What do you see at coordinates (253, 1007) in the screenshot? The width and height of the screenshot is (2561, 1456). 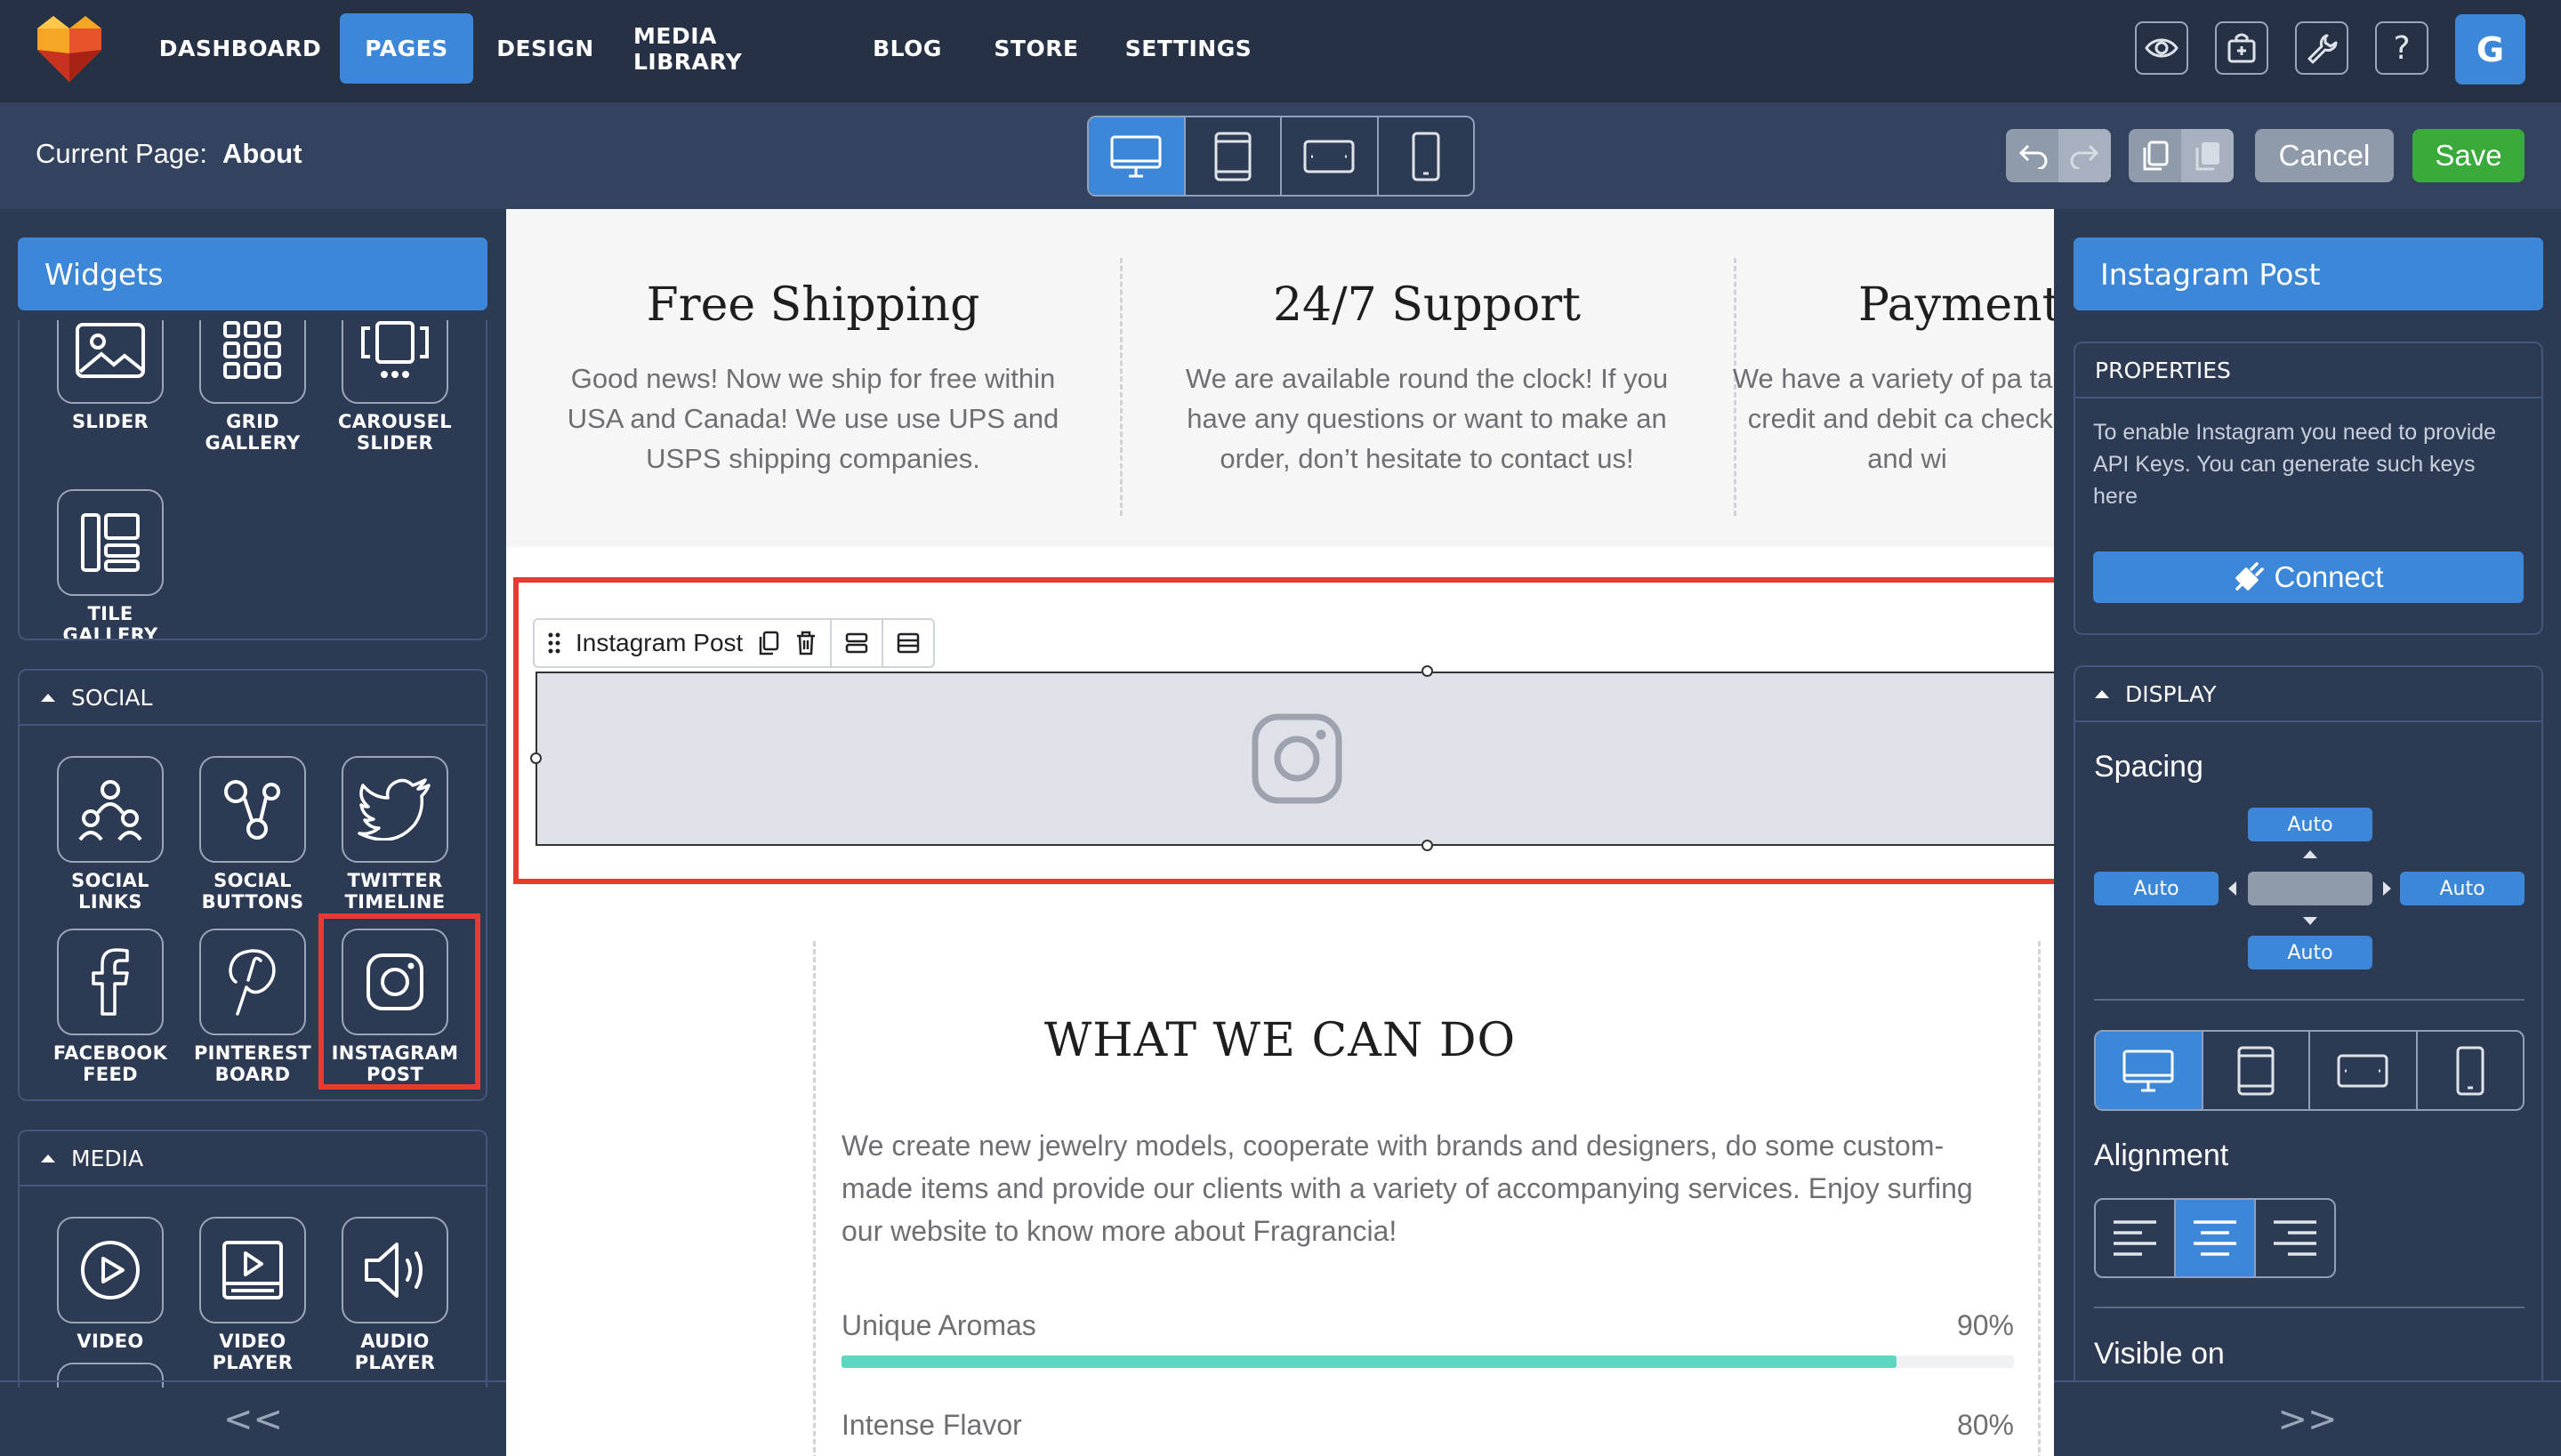 I see `widget-pinterest-board: PINTEREST BOARD` at bounding box center [253, 1007].